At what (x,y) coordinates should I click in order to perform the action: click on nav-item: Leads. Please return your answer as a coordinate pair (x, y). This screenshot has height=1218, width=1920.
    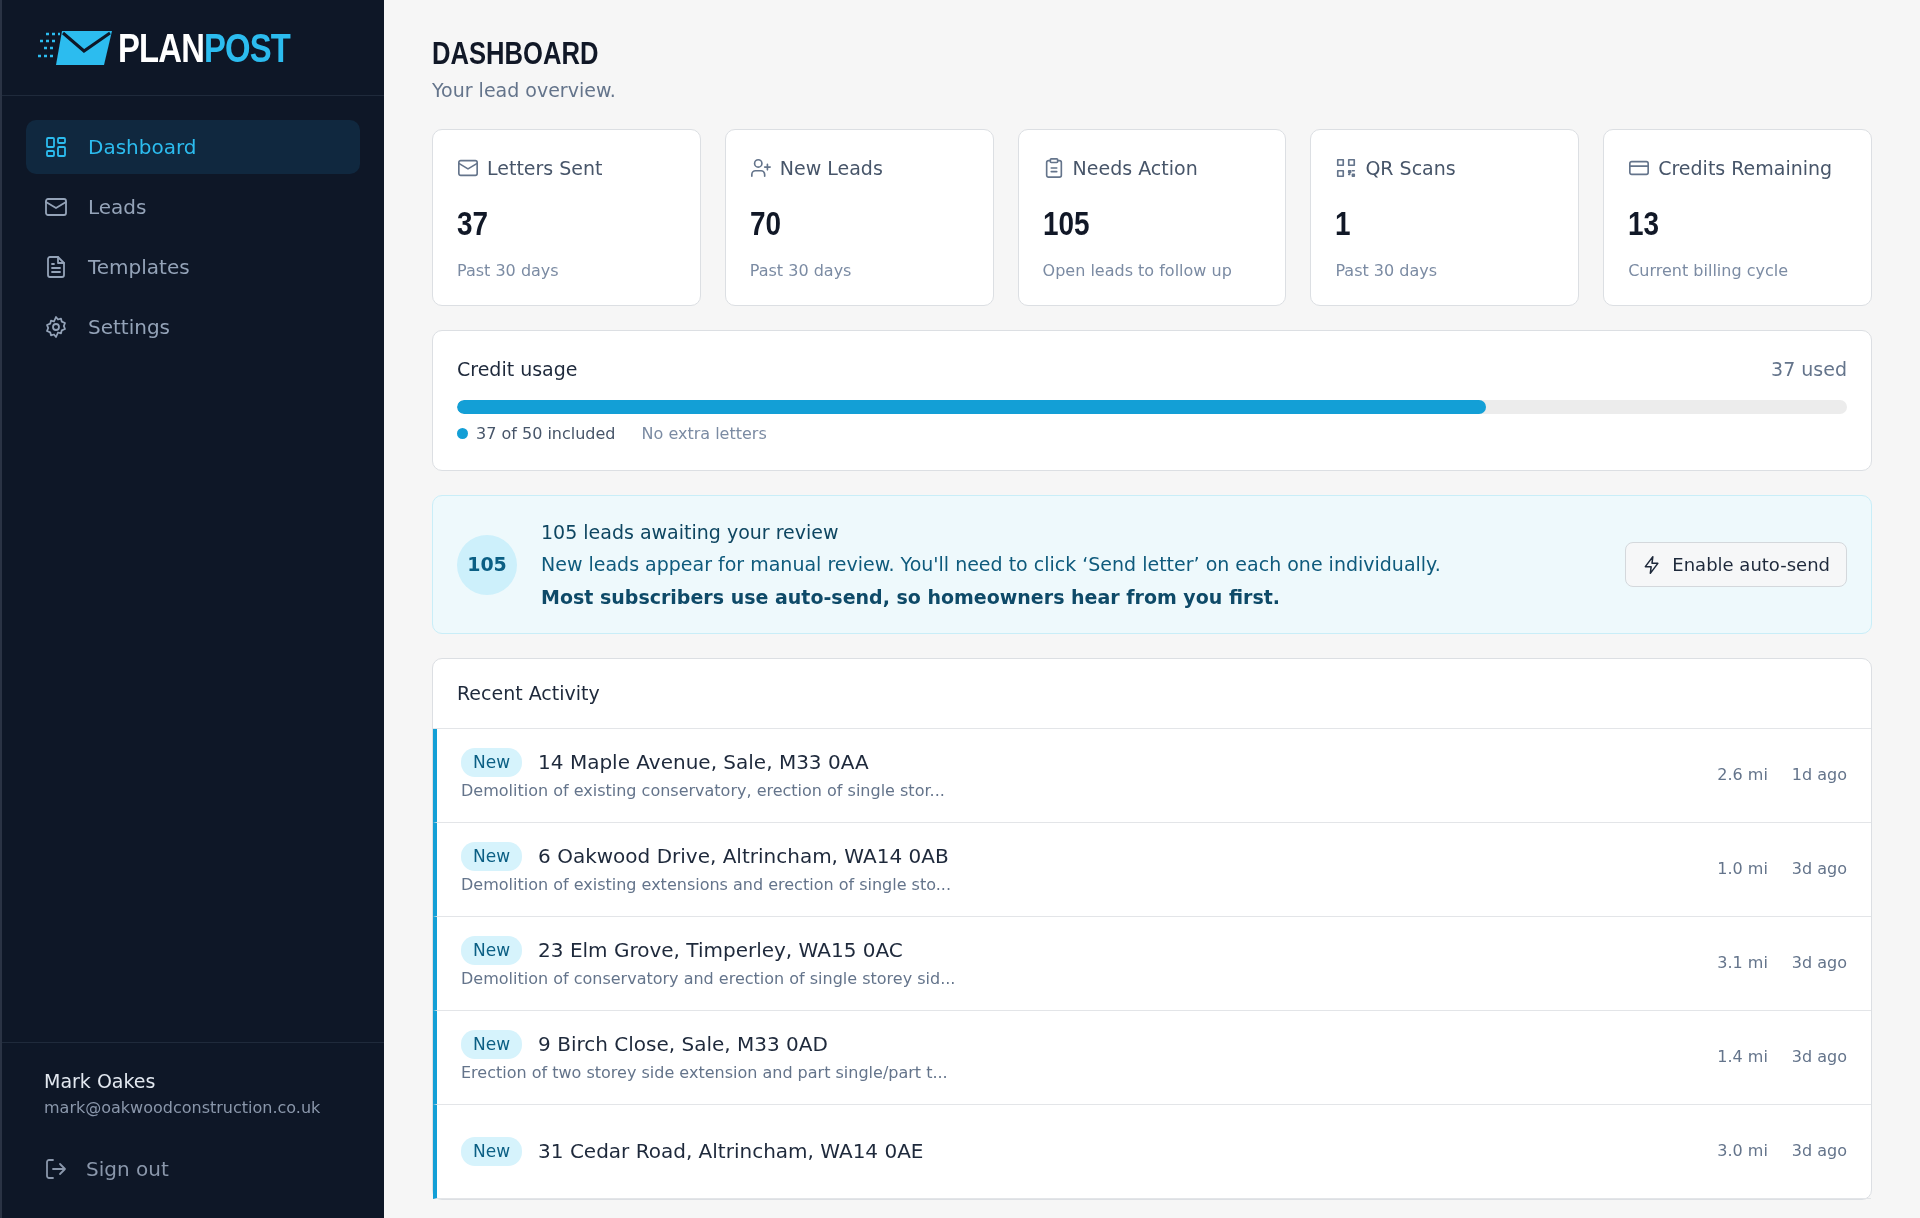
    Looking at the image, I should click on (193, 207).